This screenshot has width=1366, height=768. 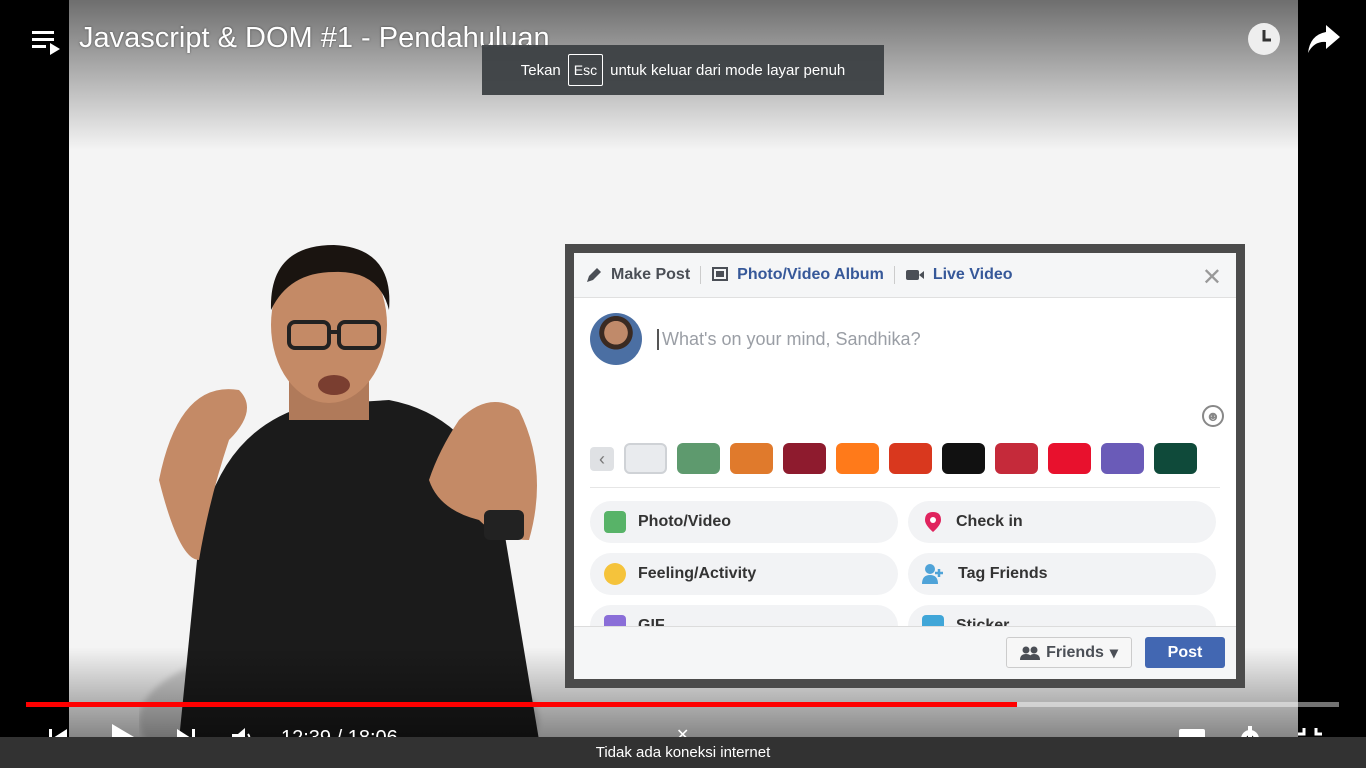 I want to click on tag-friends-icon, so click(x=932, y=574).